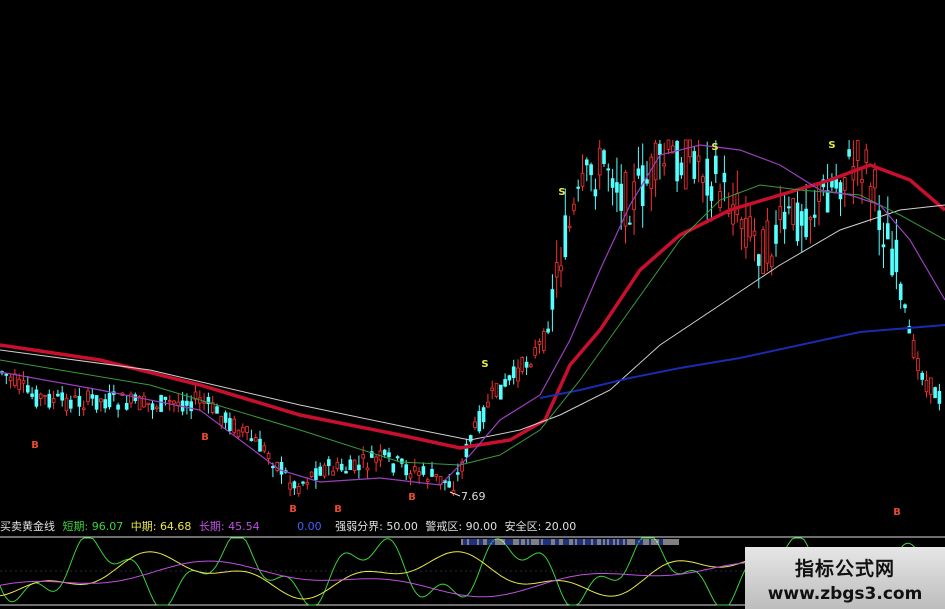 This screenshot has width=945, height=609. Describe the element at coordinates (444, 526) in the screenshot. I see `alert-zone-label: 警戒区:` at that location.